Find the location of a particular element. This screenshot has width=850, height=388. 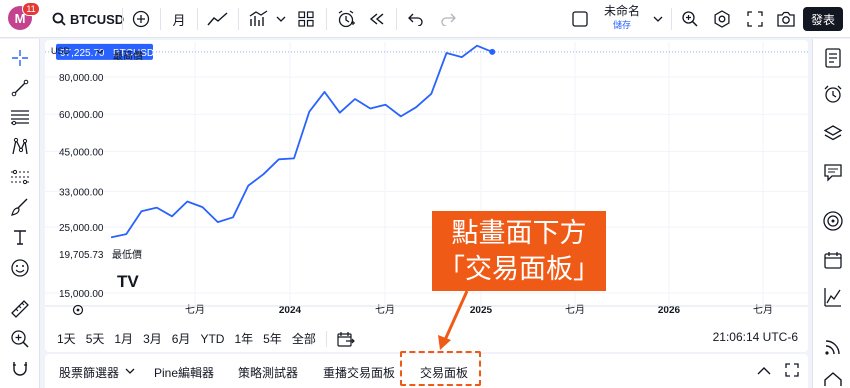

annotation-highlight-box is located at coordinates (440, 368).